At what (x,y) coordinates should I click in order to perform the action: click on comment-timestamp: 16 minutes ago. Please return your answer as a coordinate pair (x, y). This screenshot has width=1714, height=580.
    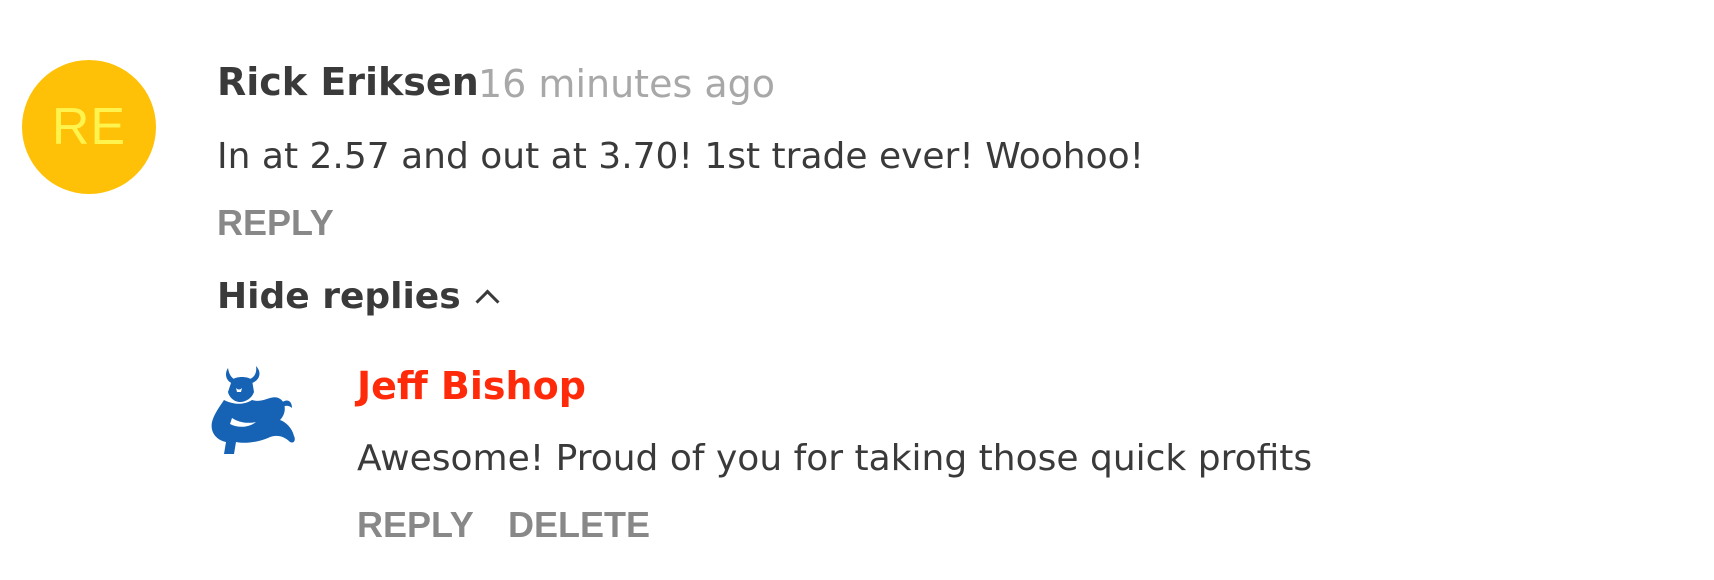
    Looking at the image, I should click on (626, 84).